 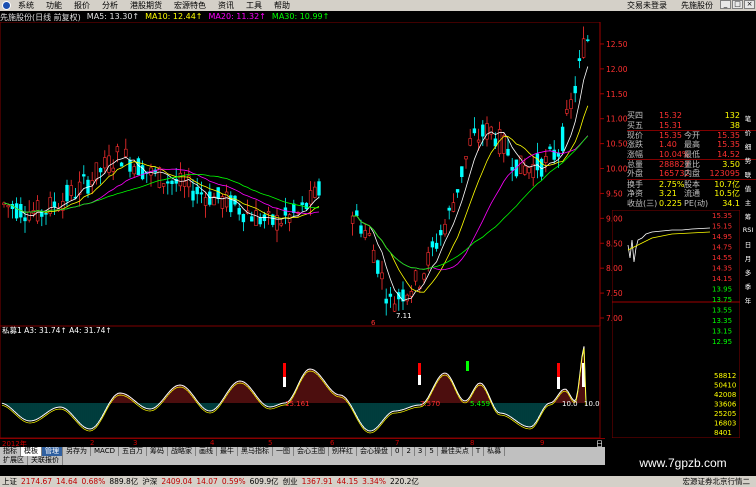 I want to click on tab-16: 2, so click(x=409, y=451).